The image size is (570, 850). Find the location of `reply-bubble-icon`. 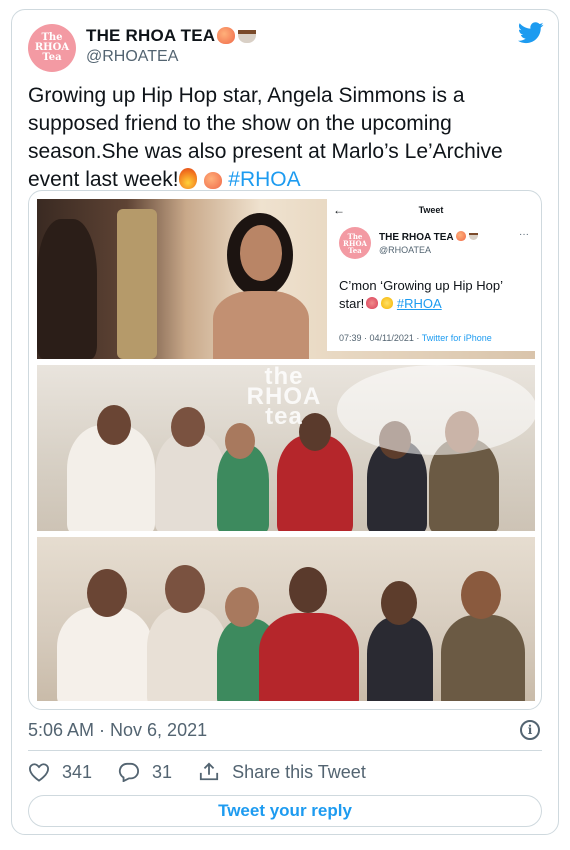

reply-bubble-icon is located at coordinates (128, 772).